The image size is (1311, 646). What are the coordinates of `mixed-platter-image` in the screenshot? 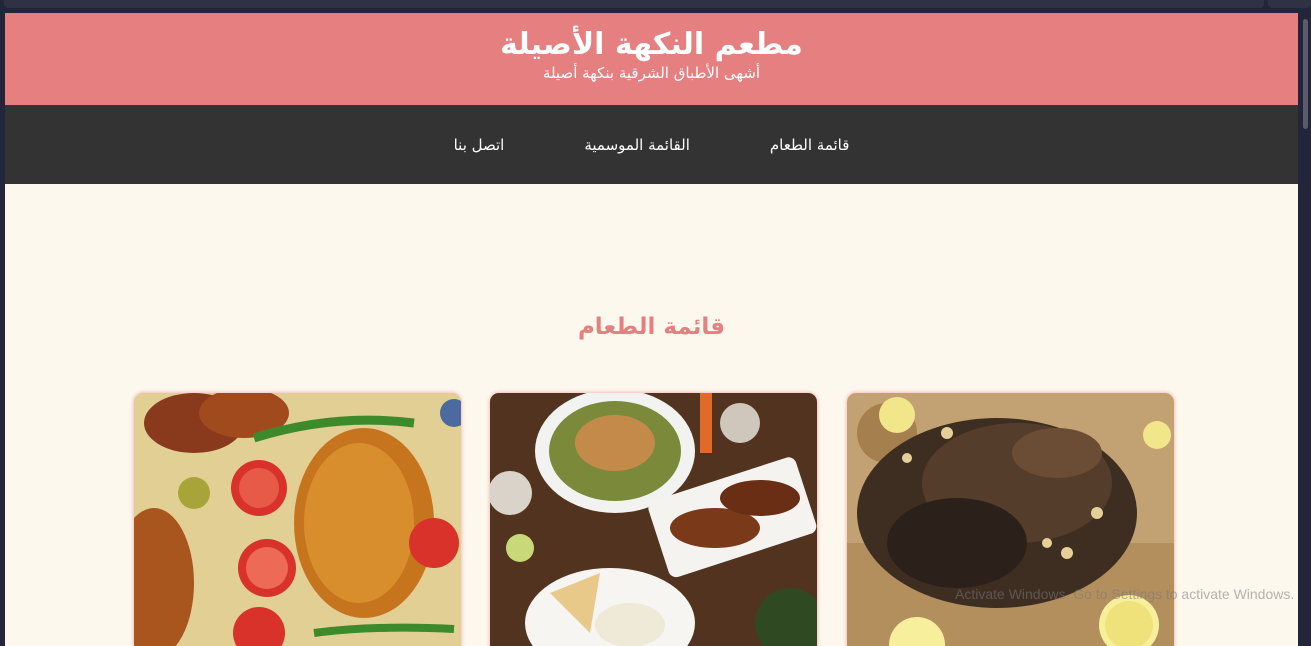 It's located at (653, 519).